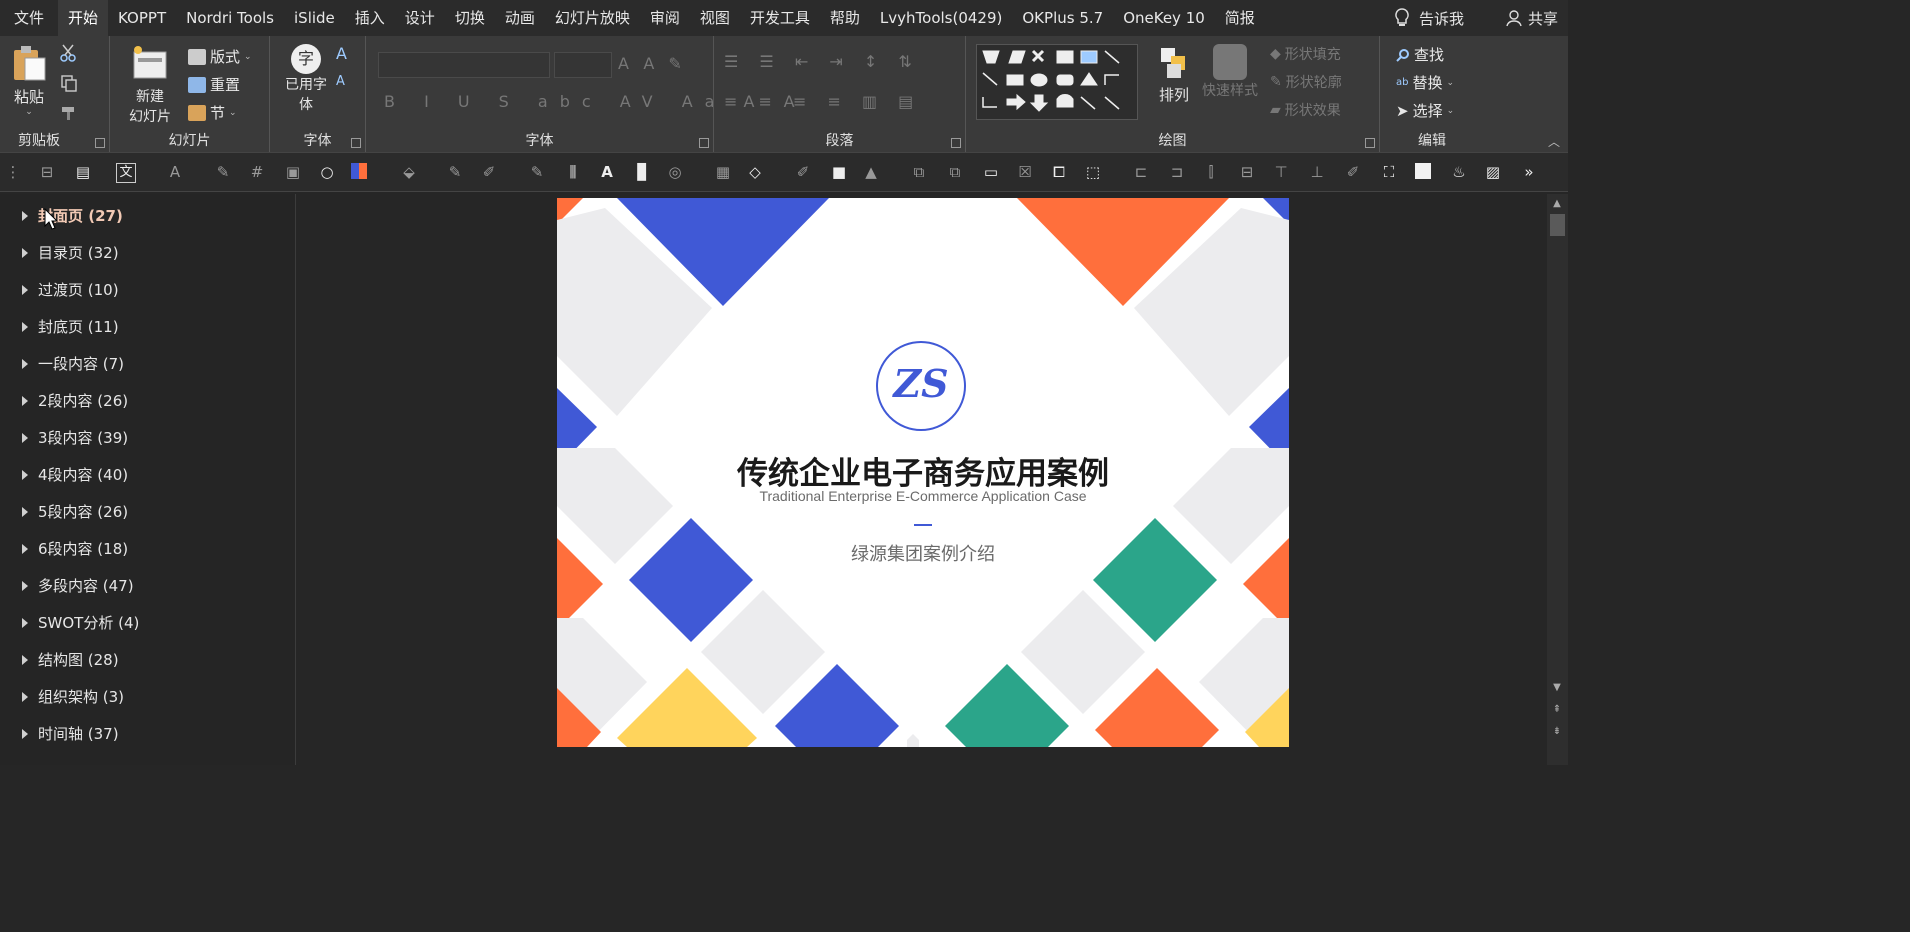 This screenshot has width=1910, height=932. Describe the element at coordinates (1230, 72) in the screenshot. I see `quick-styles-button: 快速样式` at that location.